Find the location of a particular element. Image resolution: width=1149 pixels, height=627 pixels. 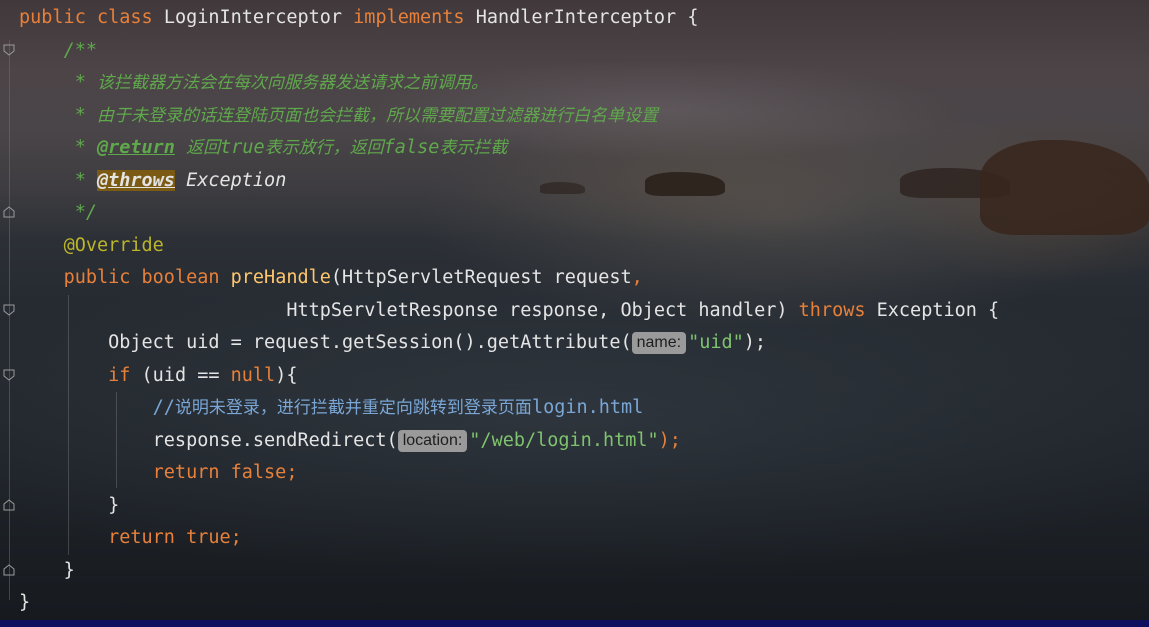

javadoc-line: * 该拦截器方法会在每次向服务器发送请求之前调用。 is located at coordinates (509, 83).